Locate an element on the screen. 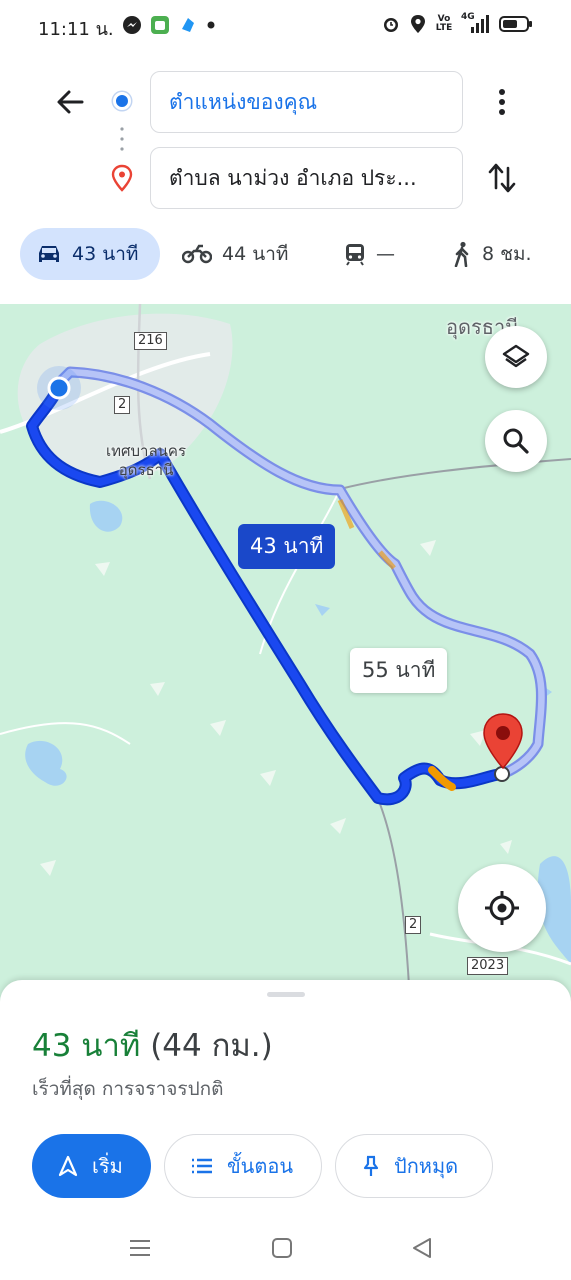 Image resolution: width=571 pixels, height=1280 pixels. my-location-icon is located at coordinates (502, 908).